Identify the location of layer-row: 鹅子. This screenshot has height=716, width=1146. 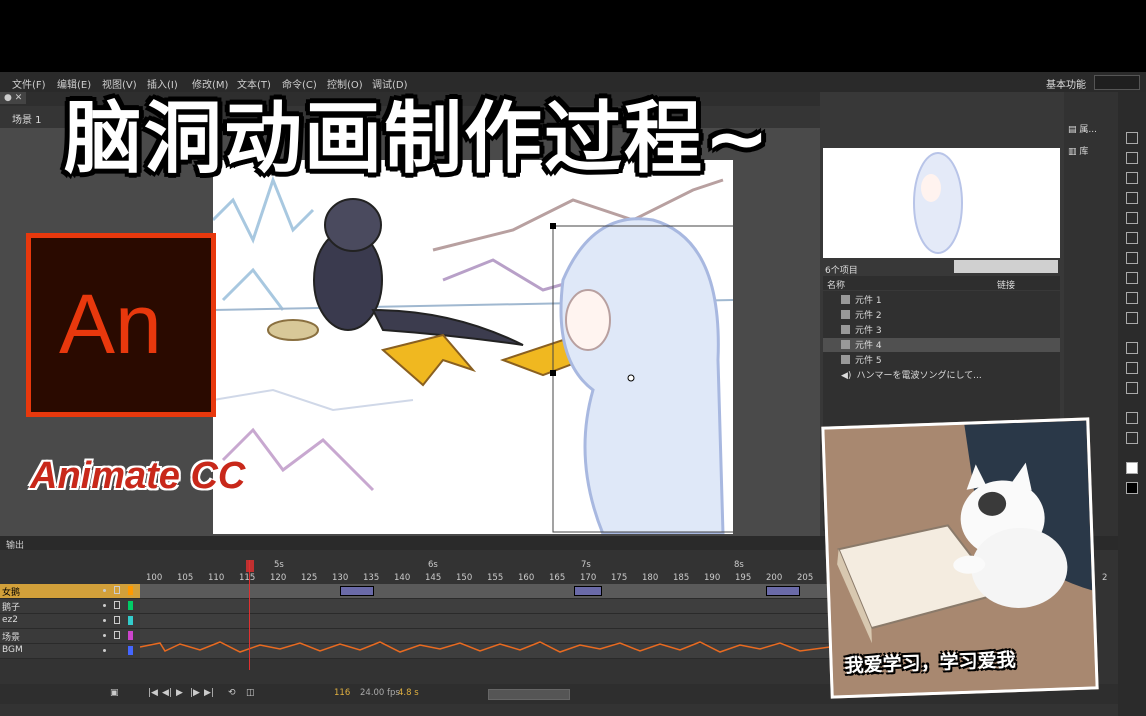
(70, 606).